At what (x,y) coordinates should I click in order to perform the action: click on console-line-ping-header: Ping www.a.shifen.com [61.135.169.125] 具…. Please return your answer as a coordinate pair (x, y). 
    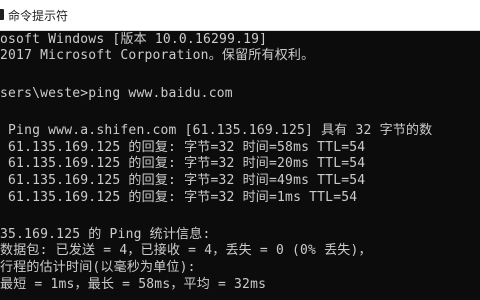
    Looking at the image, I should click on (216, 130).